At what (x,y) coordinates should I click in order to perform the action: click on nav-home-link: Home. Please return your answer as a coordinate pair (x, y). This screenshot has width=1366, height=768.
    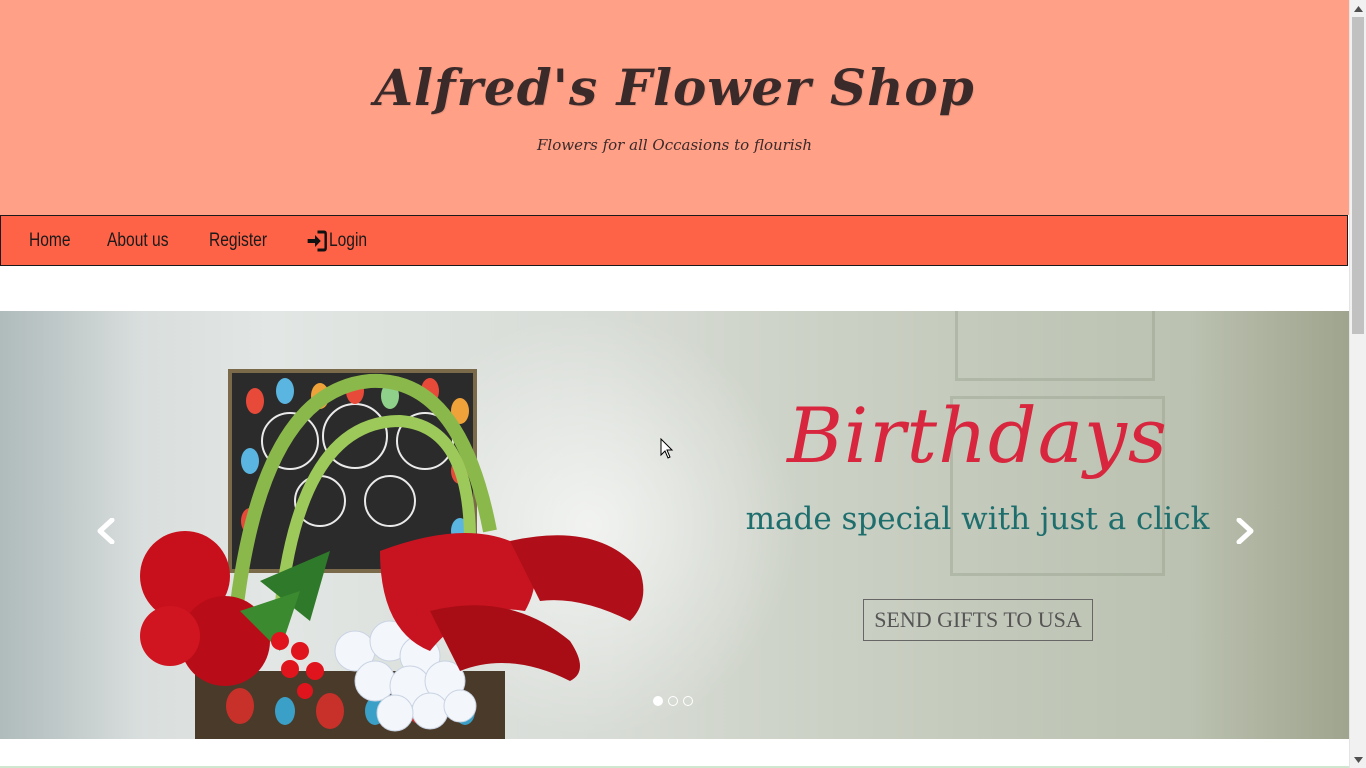
    Looking at the image, I should click on (50, 241).